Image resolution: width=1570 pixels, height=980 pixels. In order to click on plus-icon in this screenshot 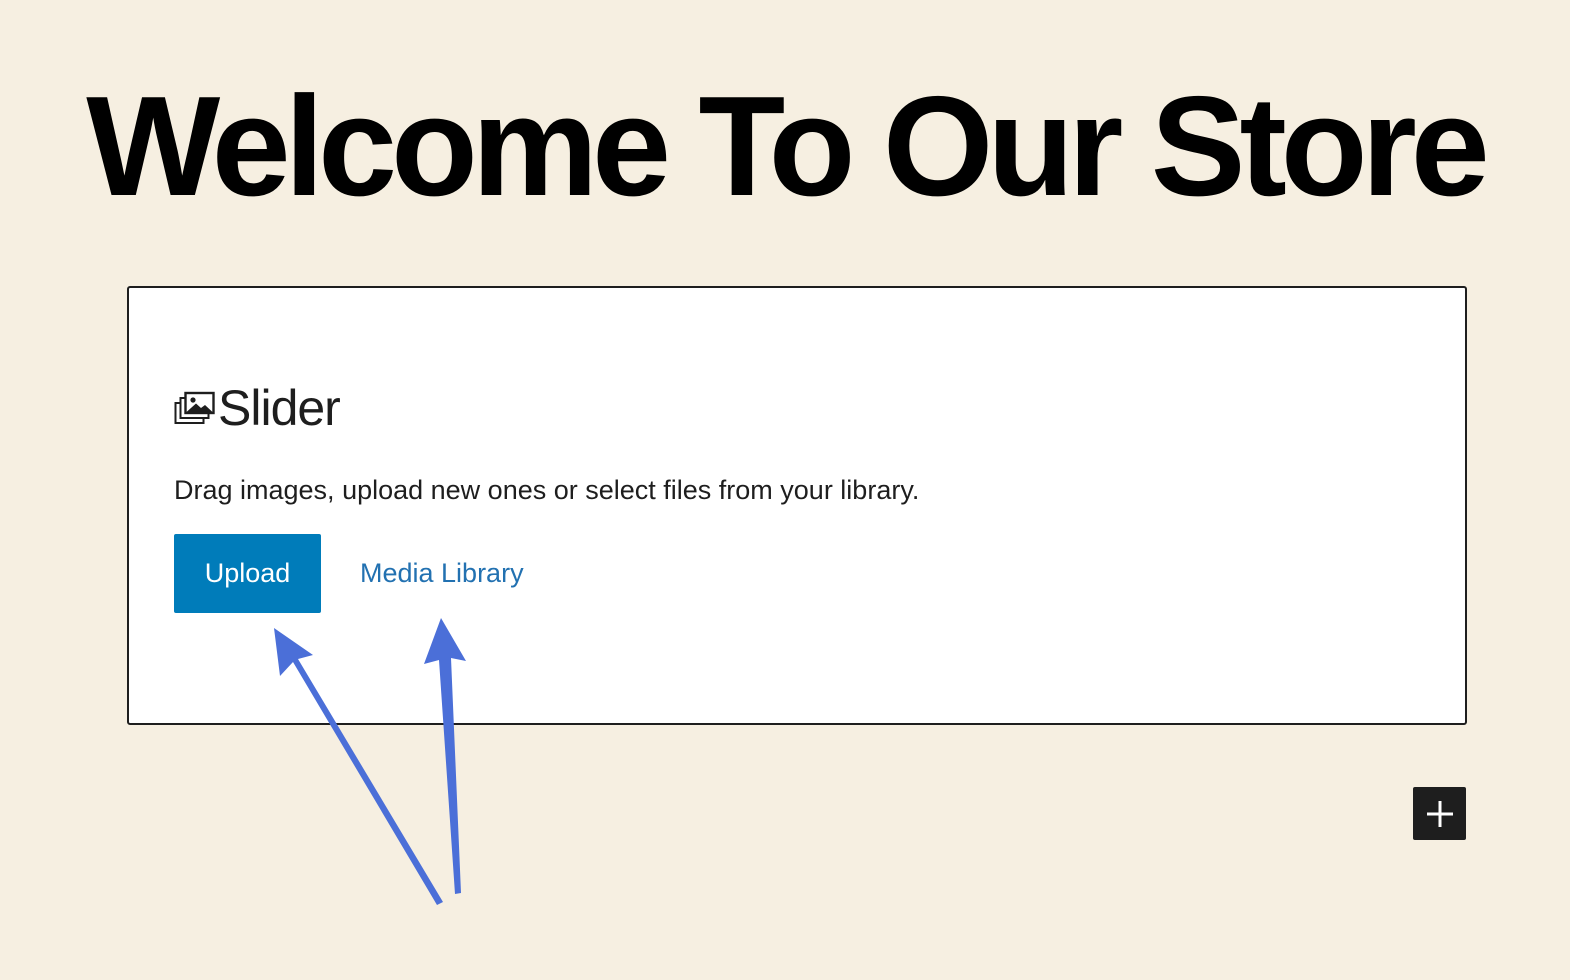, I will do `click(1439, 813)`.